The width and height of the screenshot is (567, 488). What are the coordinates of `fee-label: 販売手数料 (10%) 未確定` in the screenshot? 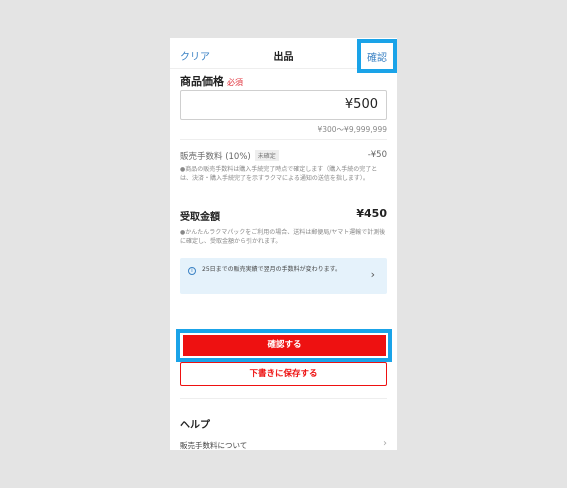 It's located at (229, 156).